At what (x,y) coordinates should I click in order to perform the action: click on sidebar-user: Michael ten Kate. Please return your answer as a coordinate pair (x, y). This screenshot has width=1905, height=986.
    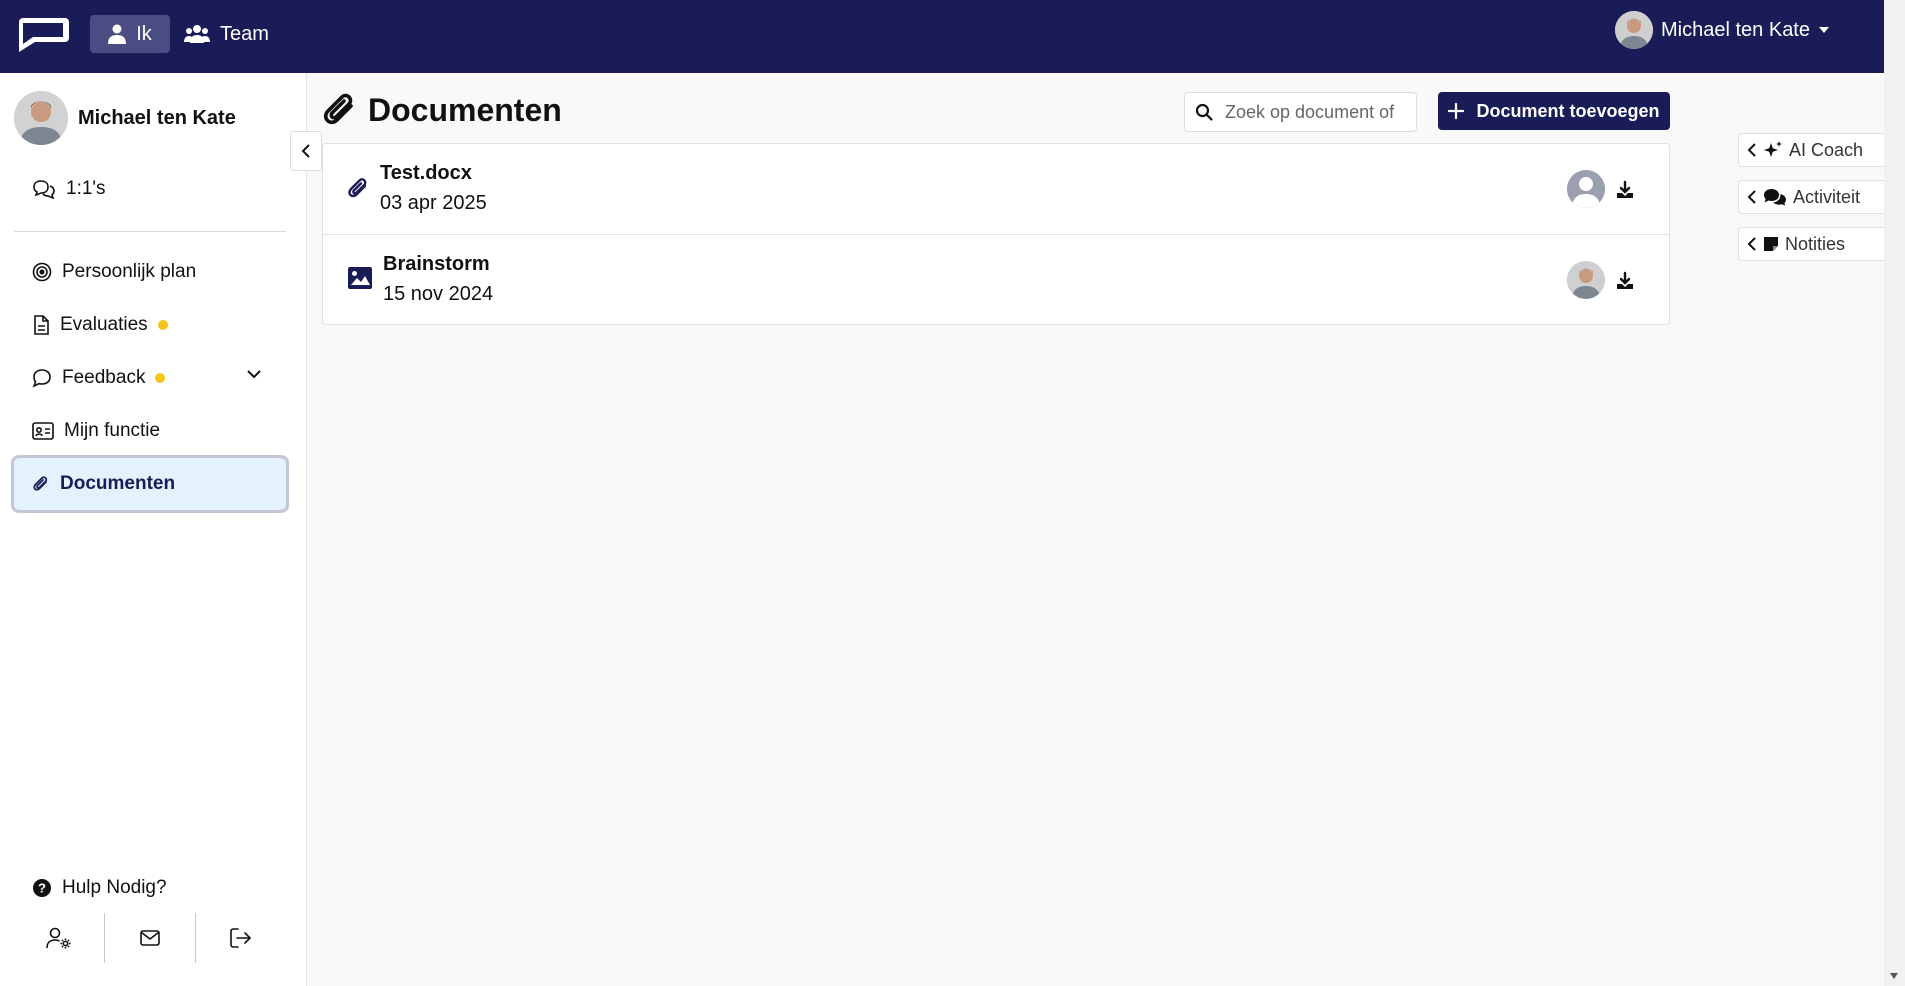
    Looking at the image, I should click on (125, 118).